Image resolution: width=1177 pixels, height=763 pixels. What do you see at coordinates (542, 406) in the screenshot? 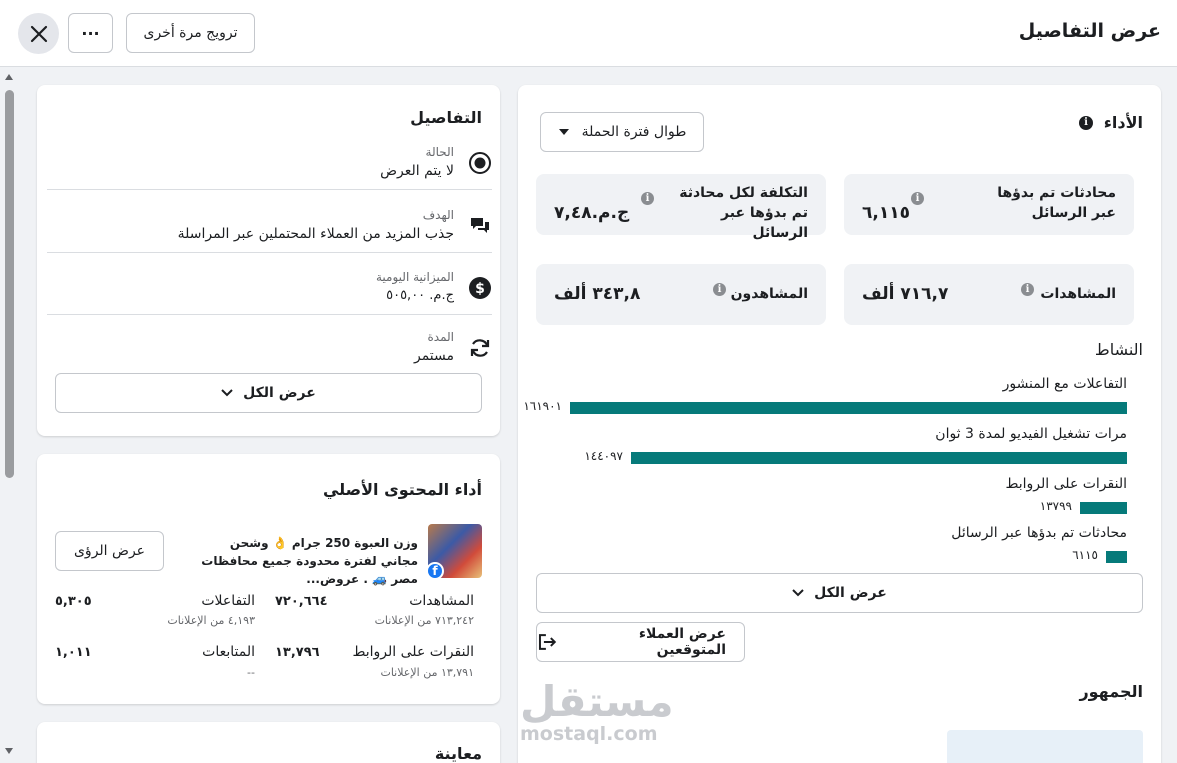
I see `activity-value: ١٦١٩٠١` at bounding box center [542, 406].